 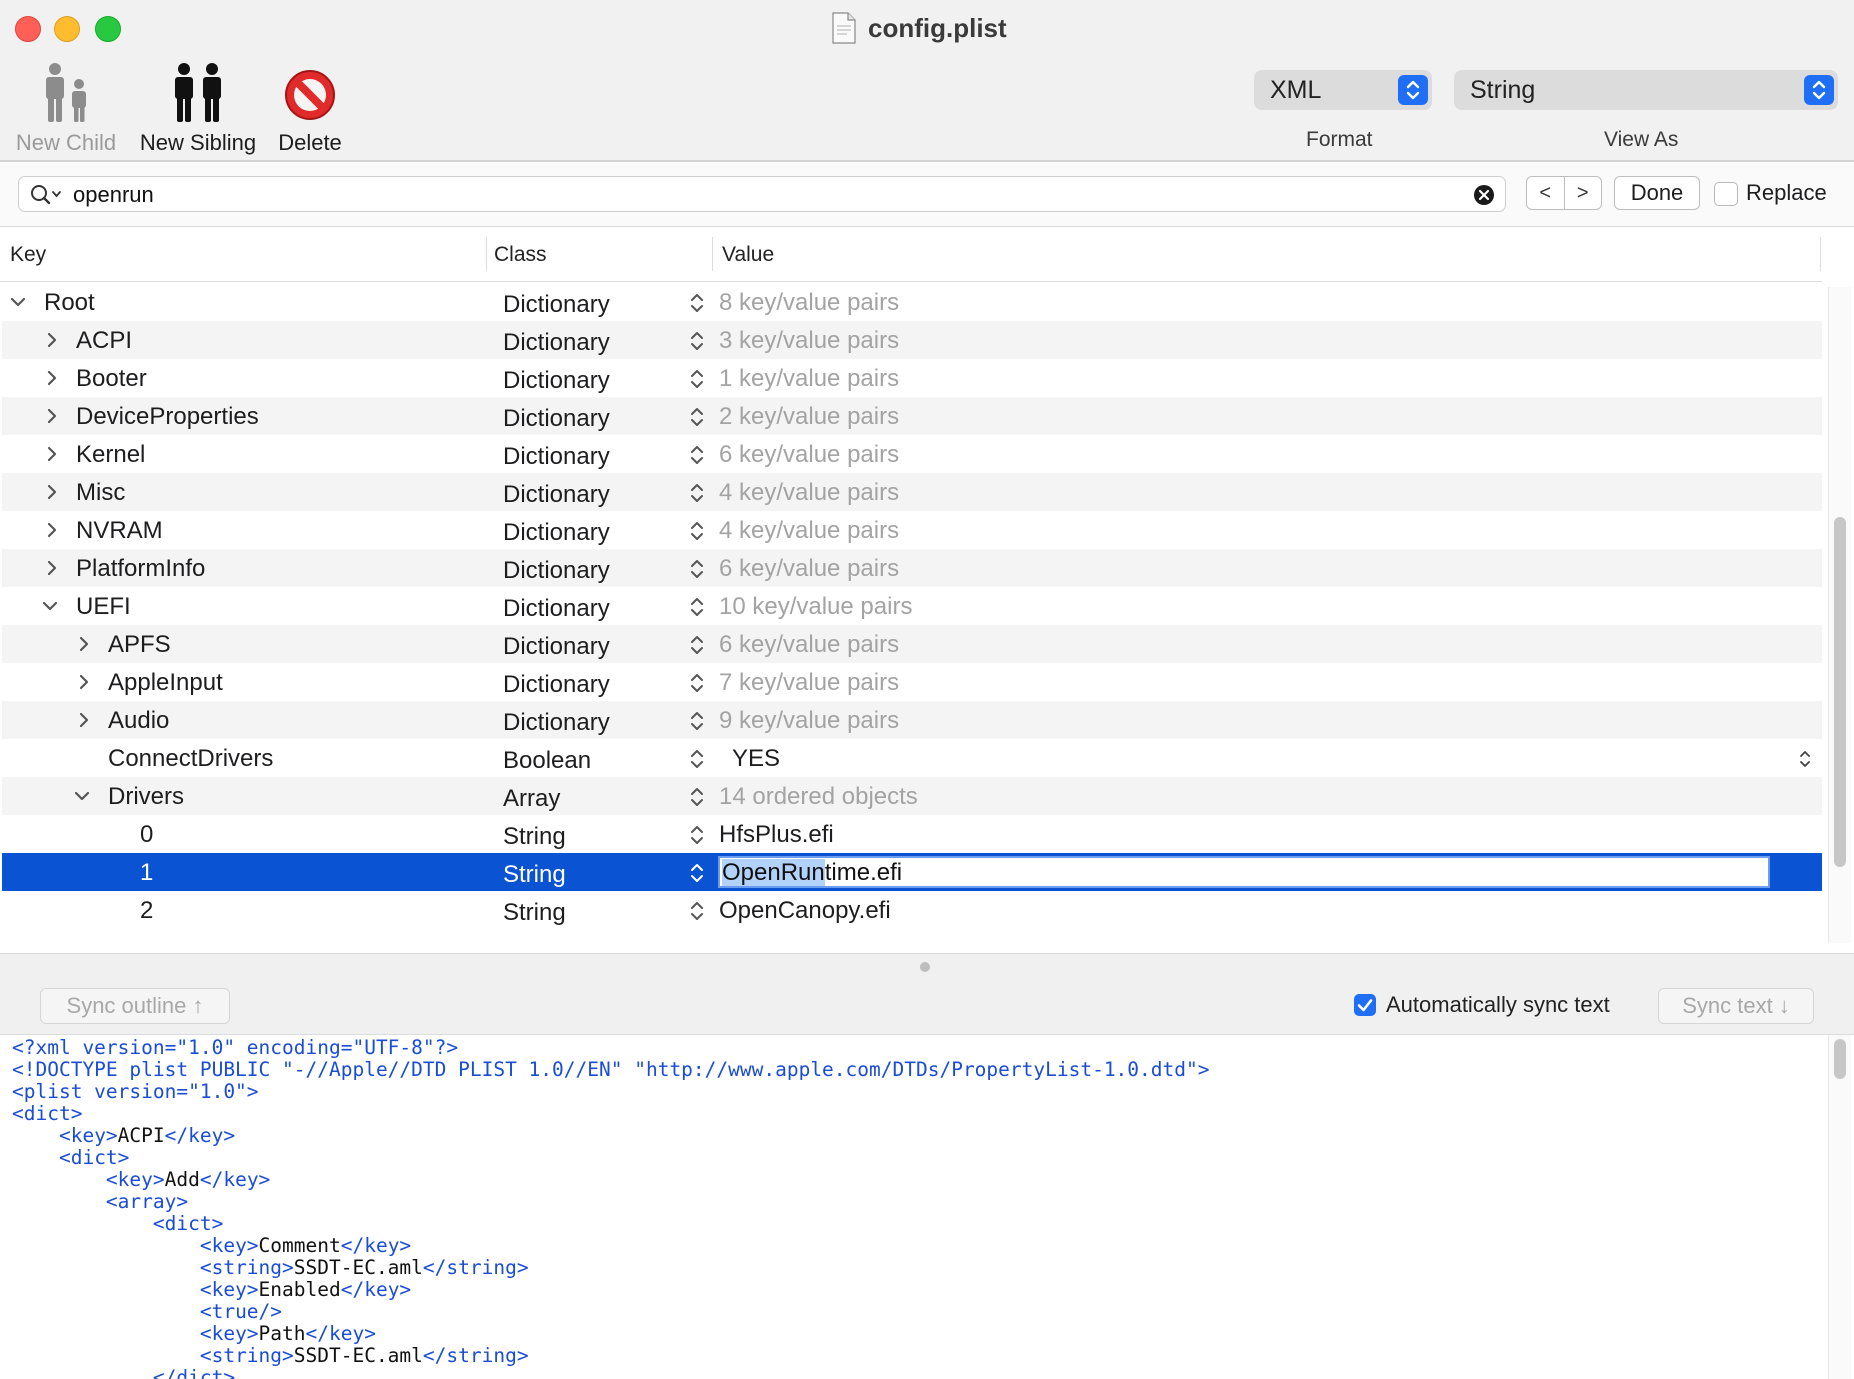 What do you see at coordinates (135, 1006) in the screenshot?
I see `sync-outline-button: Sync outline ↑` at bounding box center [135, 1006].